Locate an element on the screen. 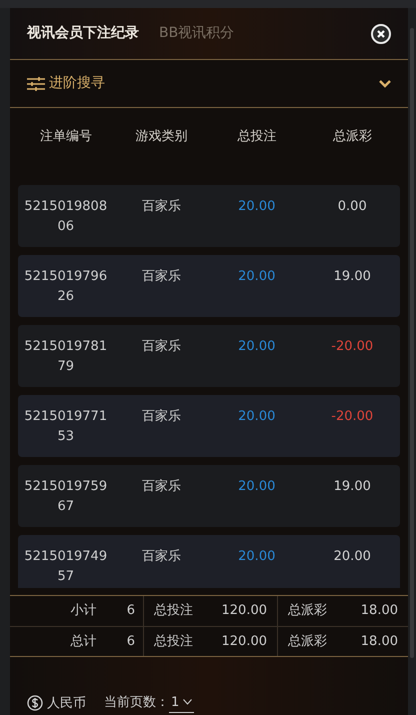  table-cell-text: 521501975967 is located at coordinates (65, 497).